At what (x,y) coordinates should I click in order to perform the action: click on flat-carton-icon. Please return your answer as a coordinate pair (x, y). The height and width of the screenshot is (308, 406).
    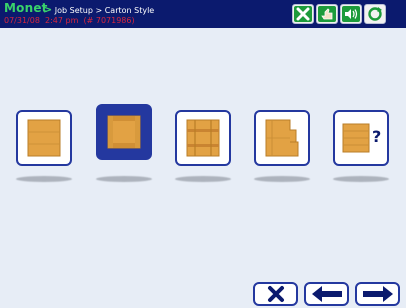
    Looking at the image, I should click on (44, 138).